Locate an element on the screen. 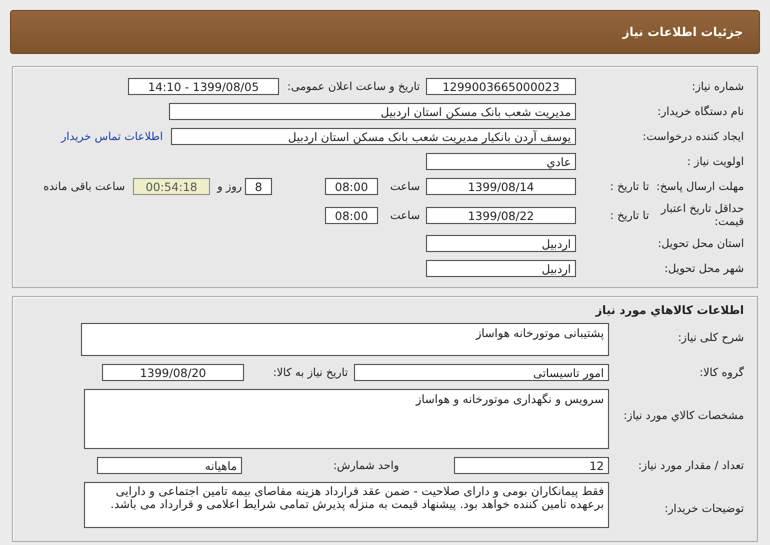 The image size is (770, 545). field-label: مشخصات کالاي مورد نیاز: is located at coordinates (683, 415).